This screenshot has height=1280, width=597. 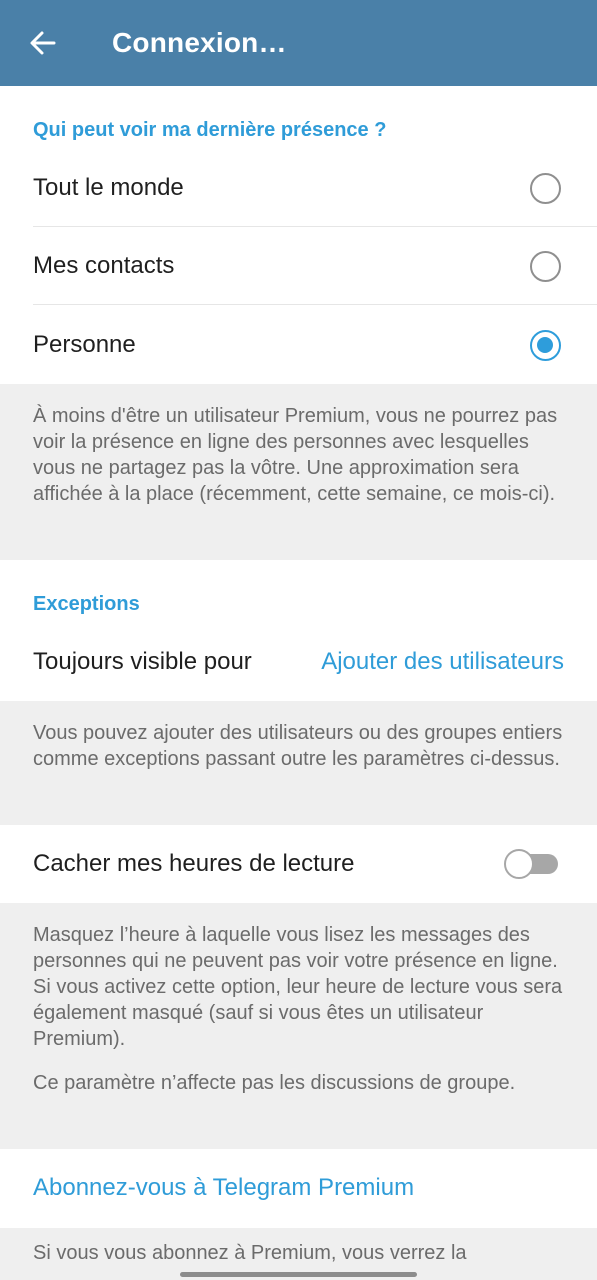 I want to click on premium-subscribe-row: Abonnez-vous à Telegram Premium, so click(x=298, y=1188).